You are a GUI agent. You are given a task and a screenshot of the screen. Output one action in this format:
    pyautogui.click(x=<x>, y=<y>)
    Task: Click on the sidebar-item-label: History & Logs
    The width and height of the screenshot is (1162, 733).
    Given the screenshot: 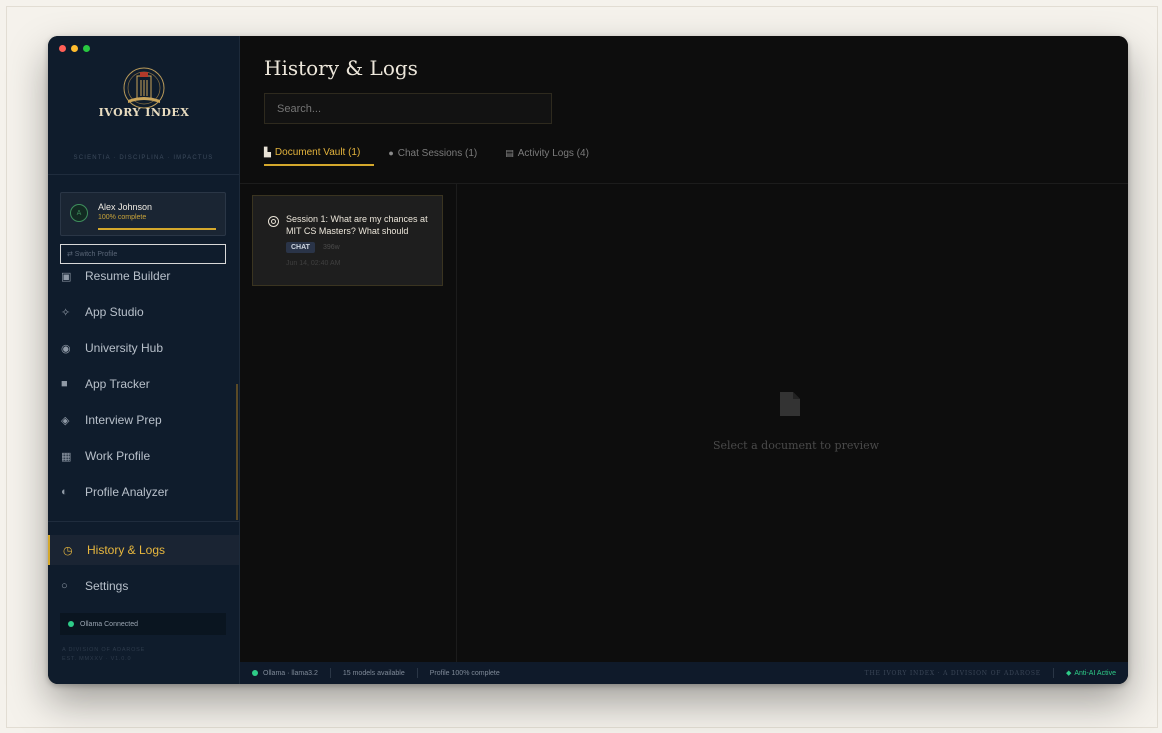 What is the action you would take?
    pyautogui.click(x=126, y=550)
    